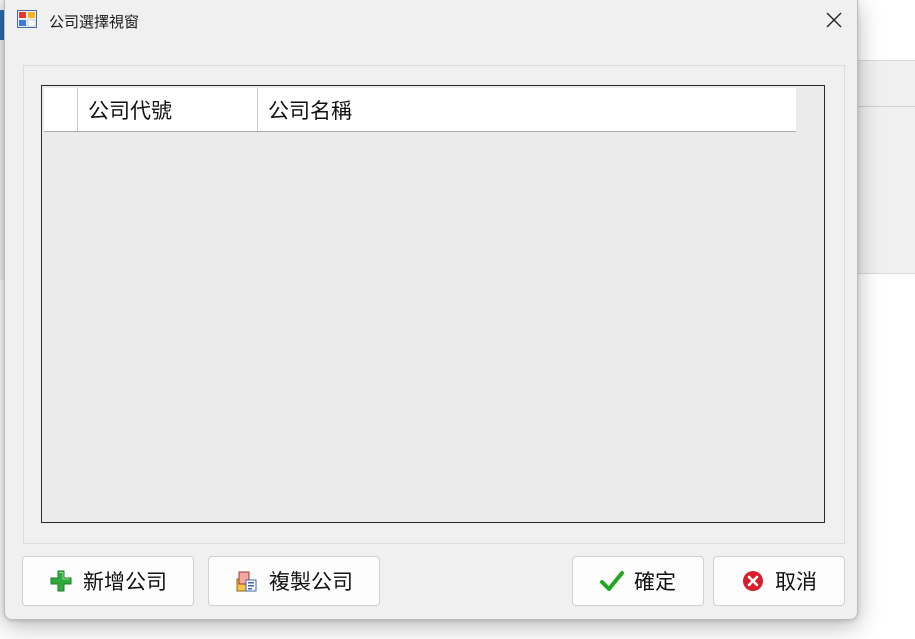 This screenshot has height=639, width=915. Describe the element at coordinates (612, 581) in the screenshot. I see `checkmark-icon` at that location.